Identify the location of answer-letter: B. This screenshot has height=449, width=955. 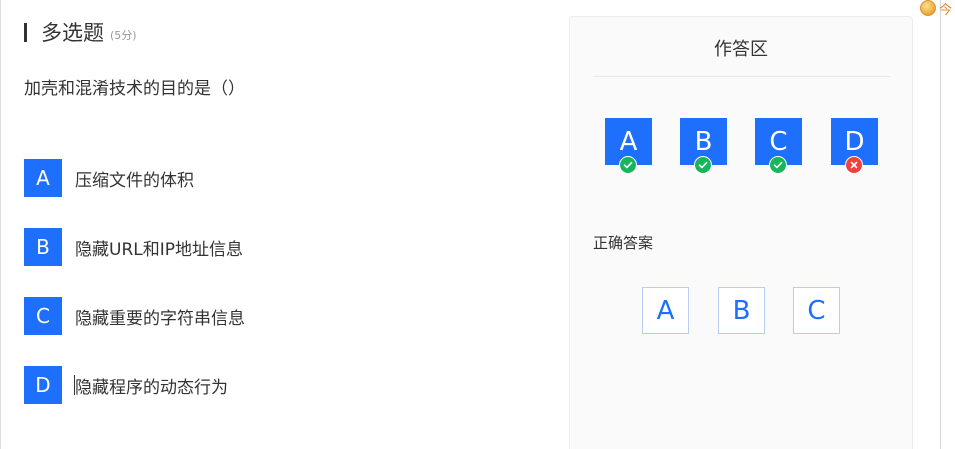
(703, 141).